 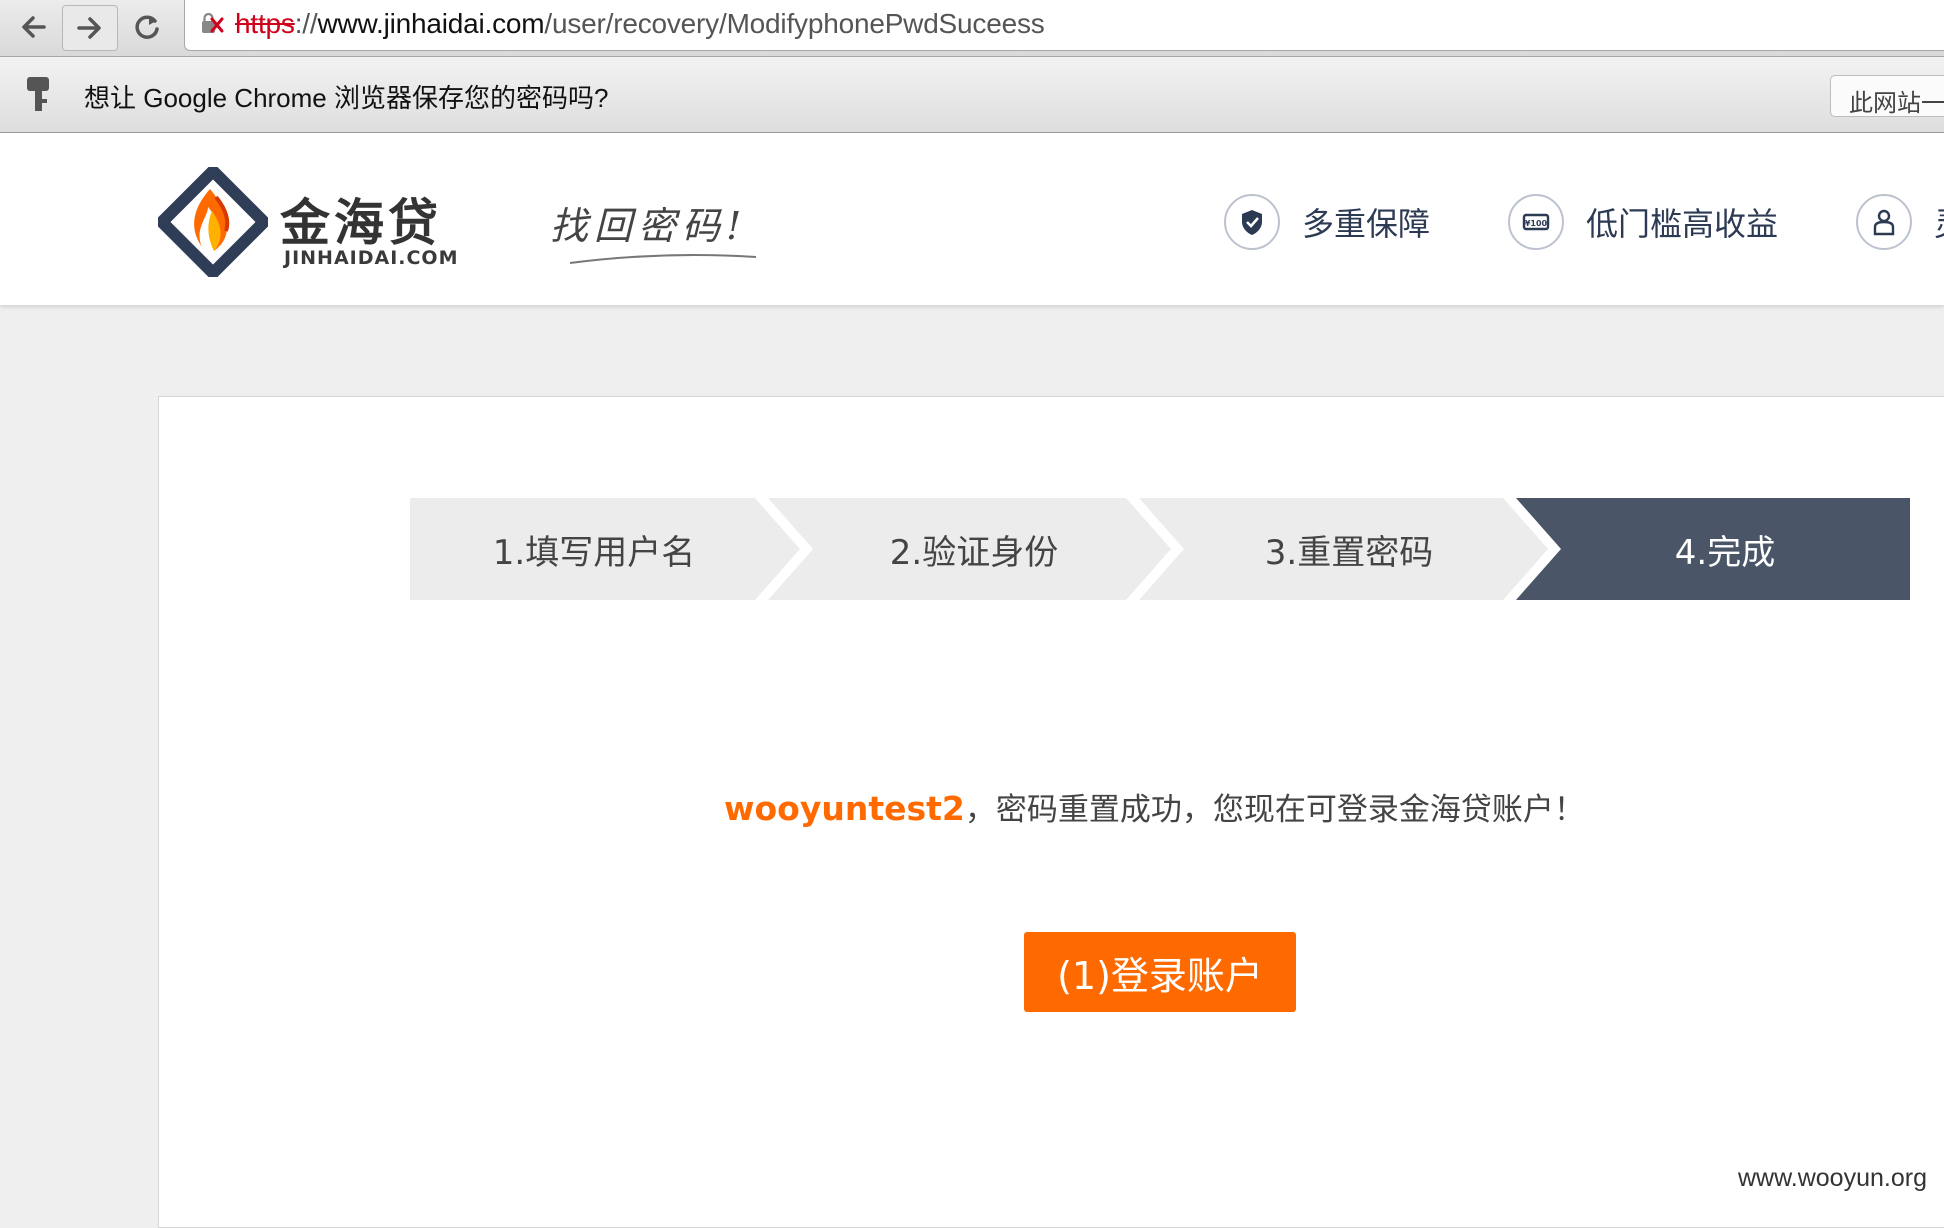 What do you see at coordinates (663, 259) in the screenshot?
I see `slogan-underline` at bounding box center [663, 259].